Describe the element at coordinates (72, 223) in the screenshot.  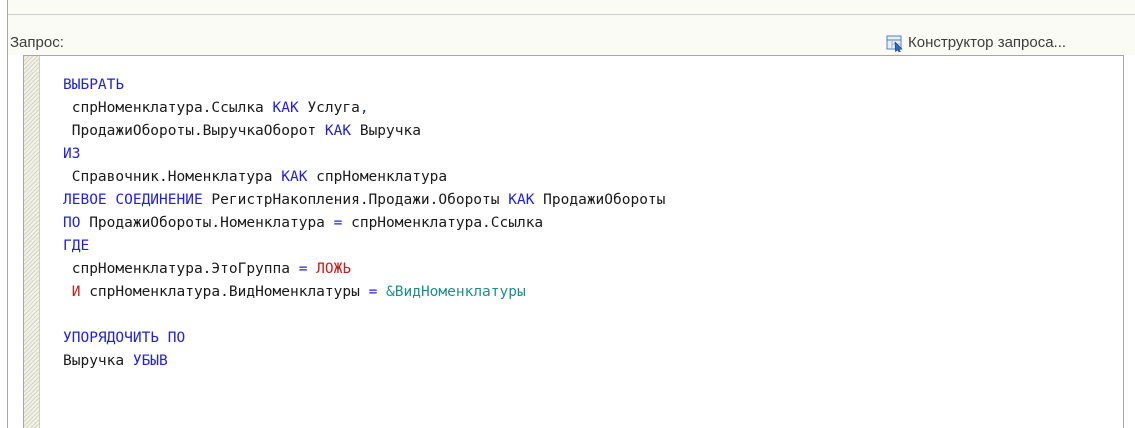
I see `code-keyword: ПО` at that location.